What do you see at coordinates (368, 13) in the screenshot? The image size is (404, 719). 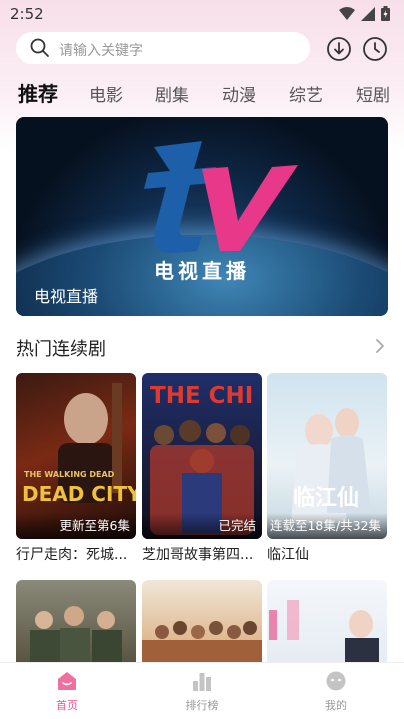 I see `signal-icon` at bounding box center [368, 13].